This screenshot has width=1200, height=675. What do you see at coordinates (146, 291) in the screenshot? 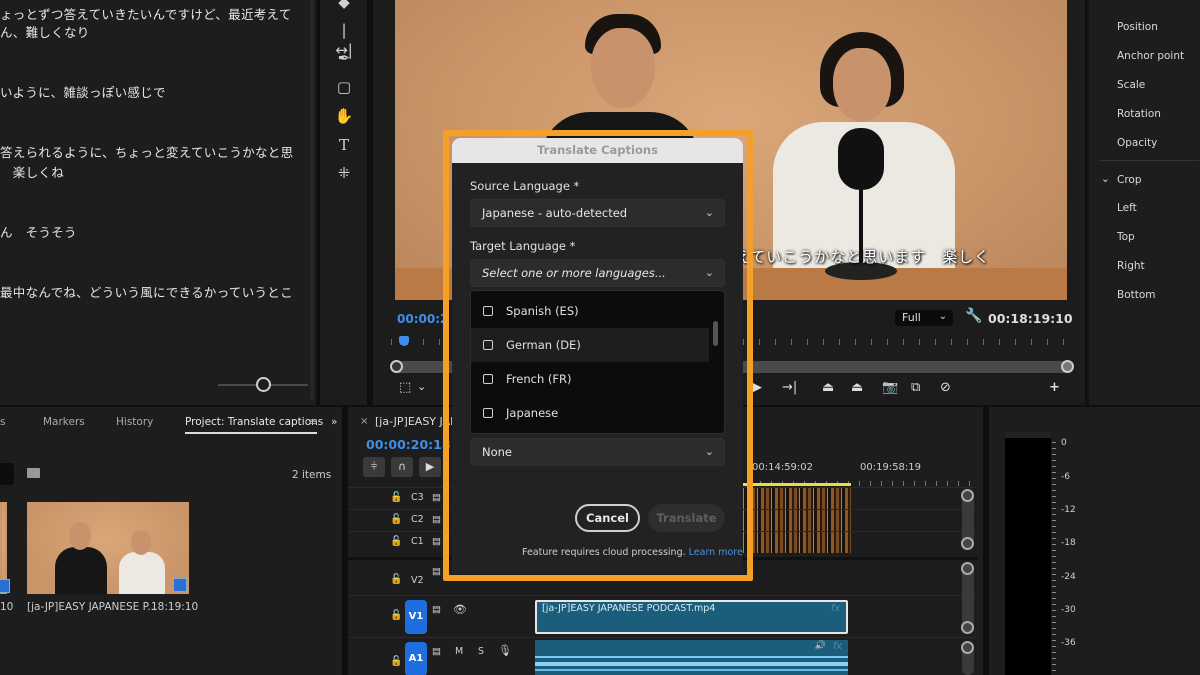
I see `transcript-line: 最中なんでね、どういう風にできるかっていうとこ` at bounding box center [146, 291].